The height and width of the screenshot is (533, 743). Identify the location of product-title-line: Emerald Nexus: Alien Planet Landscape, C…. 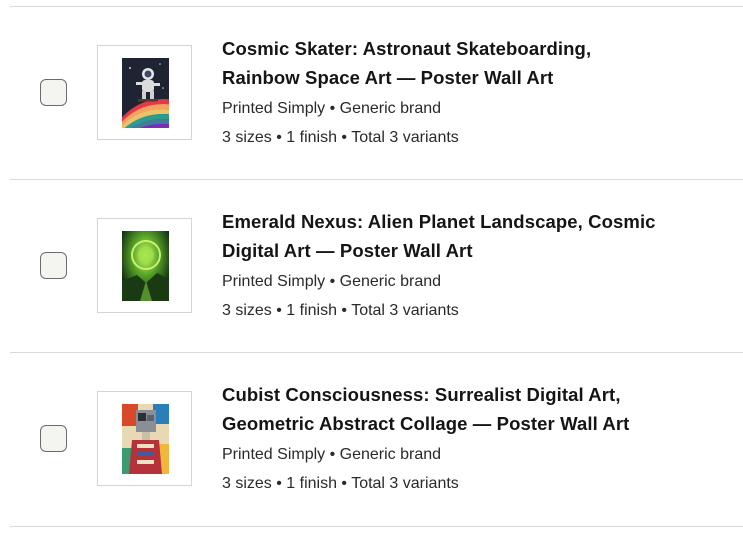
(439, 221).